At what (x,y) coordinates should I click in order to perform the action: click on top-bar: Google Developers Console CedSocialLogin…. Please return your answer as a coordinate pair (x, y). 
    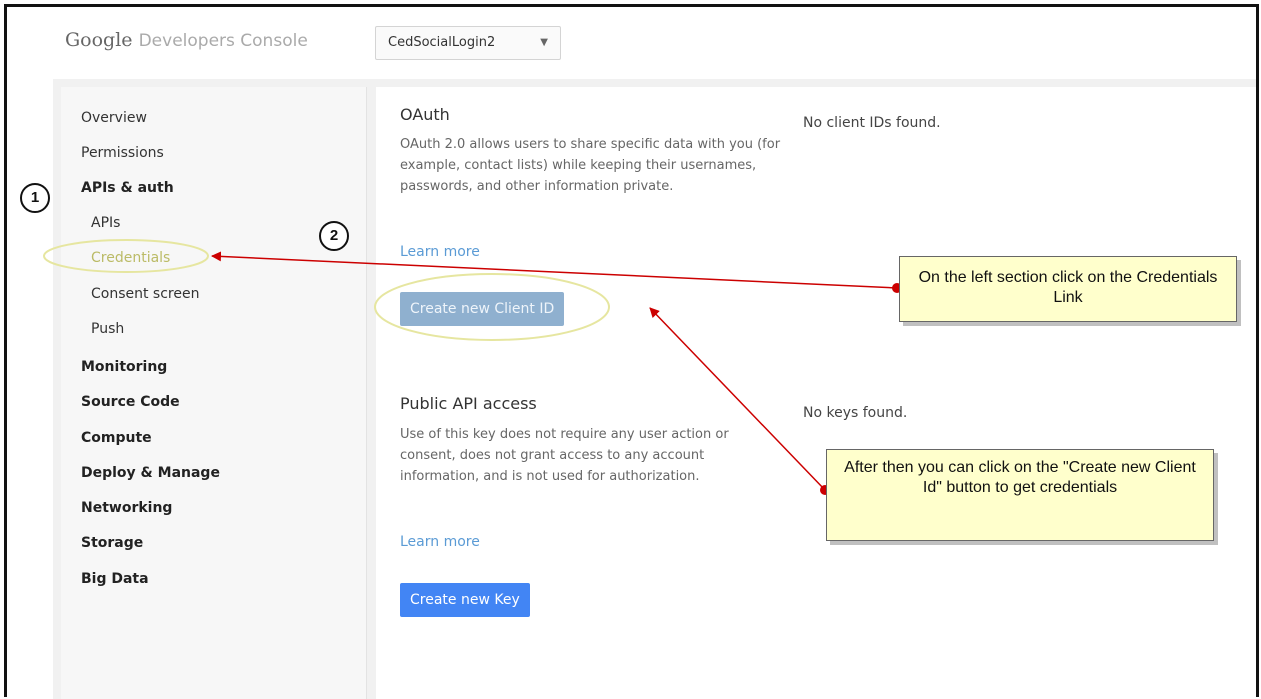
    Looking at the image, I should click on (631, 43).